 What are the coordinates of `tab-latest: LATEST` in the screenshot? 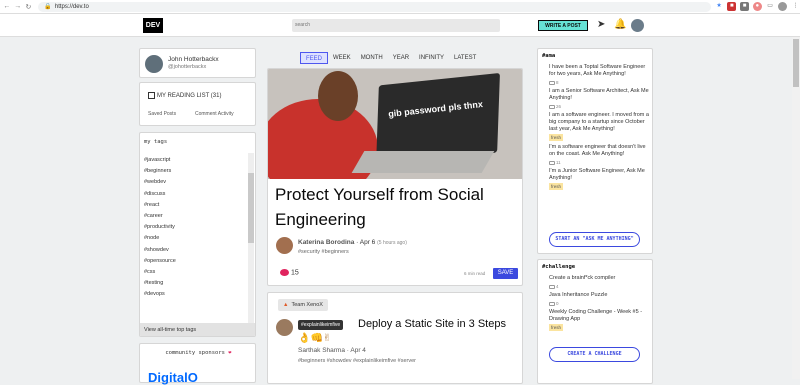 It's located at (465, 58).